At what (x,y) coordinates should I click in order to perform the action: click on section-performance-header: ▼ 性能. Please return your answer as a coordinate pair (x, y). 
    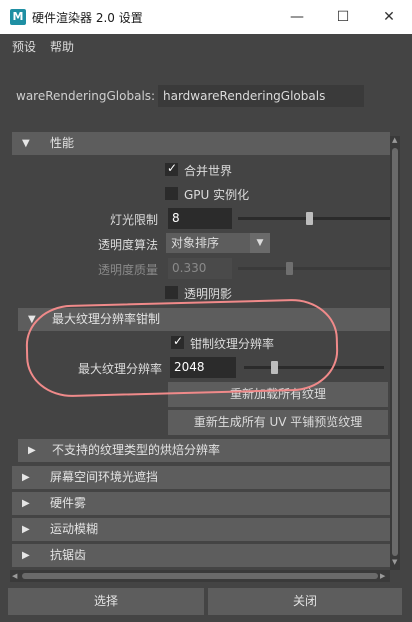
    Looking at the image, I should click on (201, 143).